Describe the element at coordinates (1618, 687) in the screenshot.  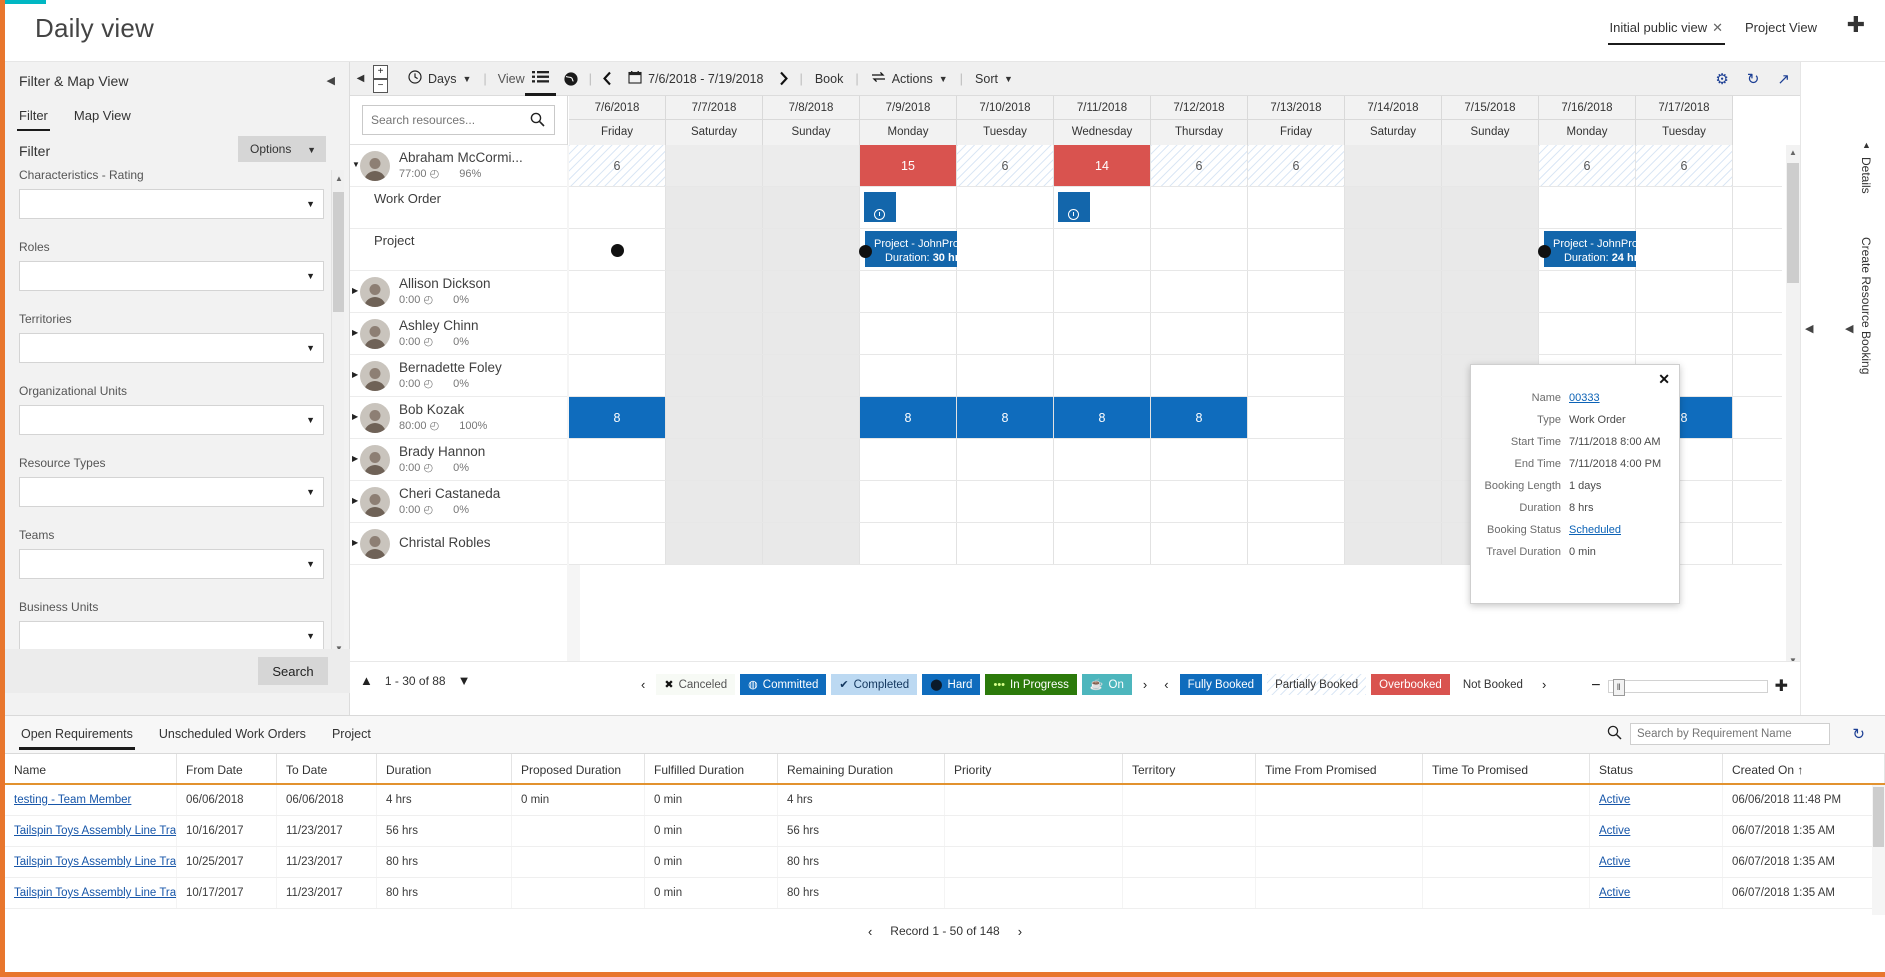
I see `zoom-slider-handle: ‖` at that location.